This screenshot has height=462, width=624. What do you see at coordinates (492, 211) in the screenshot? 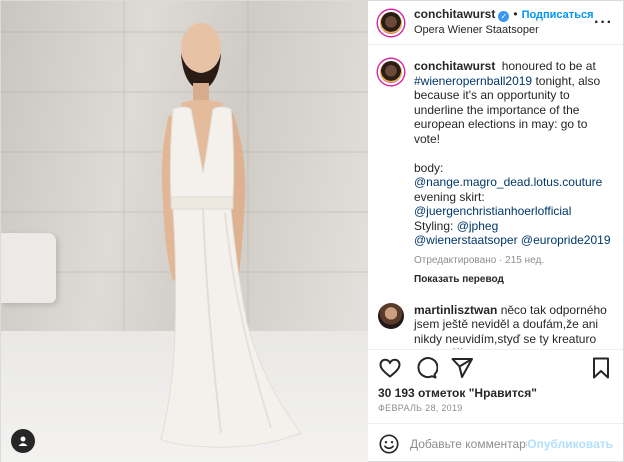
I see `mention-link: @juergenchristianhoerlofficial` at bounding box center [492, 211].